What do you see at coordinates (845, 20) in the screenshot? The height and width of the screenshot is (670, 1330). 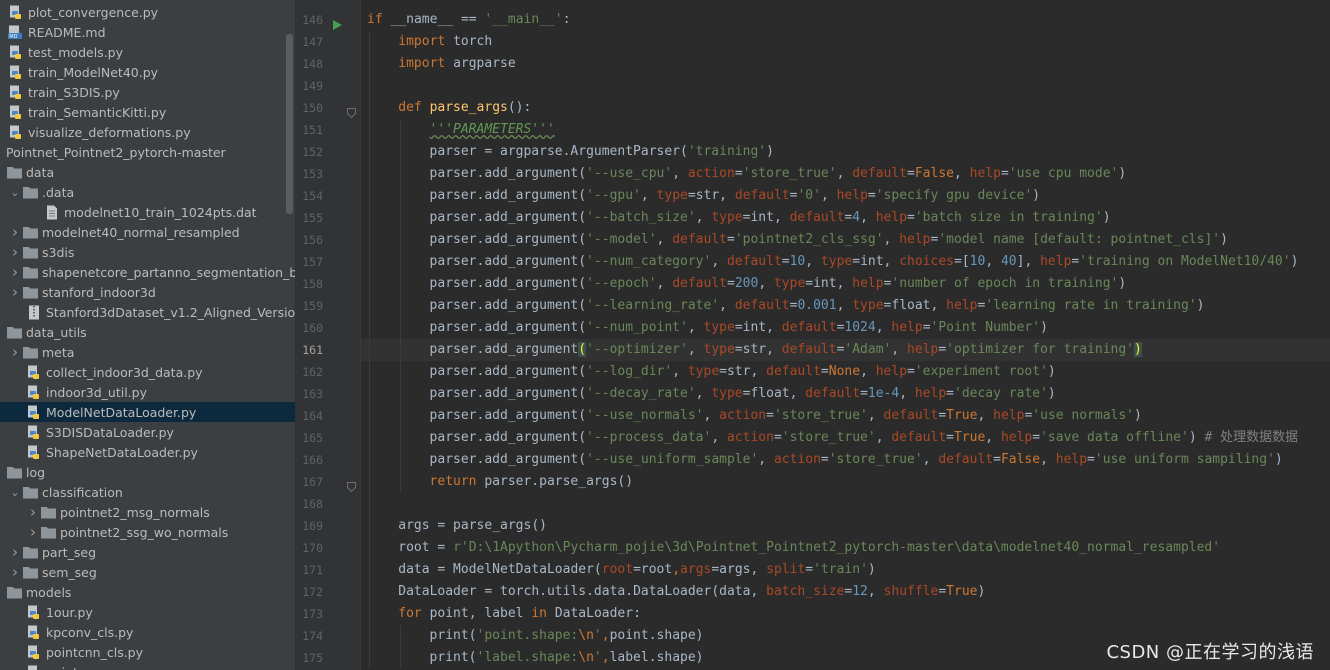 I see `code-line: if __name__ == '__main__':` at bounding box center [845, 20].